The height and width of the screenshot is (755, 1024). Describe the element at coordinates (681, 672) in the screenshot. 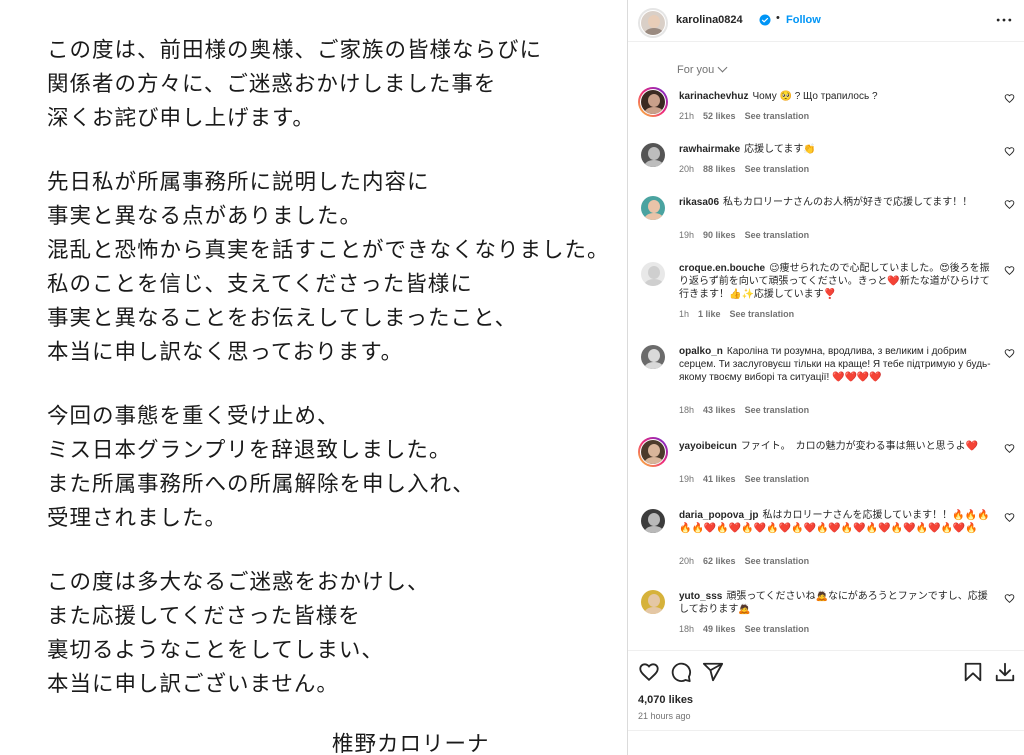

I see `comment-icon` at that location.